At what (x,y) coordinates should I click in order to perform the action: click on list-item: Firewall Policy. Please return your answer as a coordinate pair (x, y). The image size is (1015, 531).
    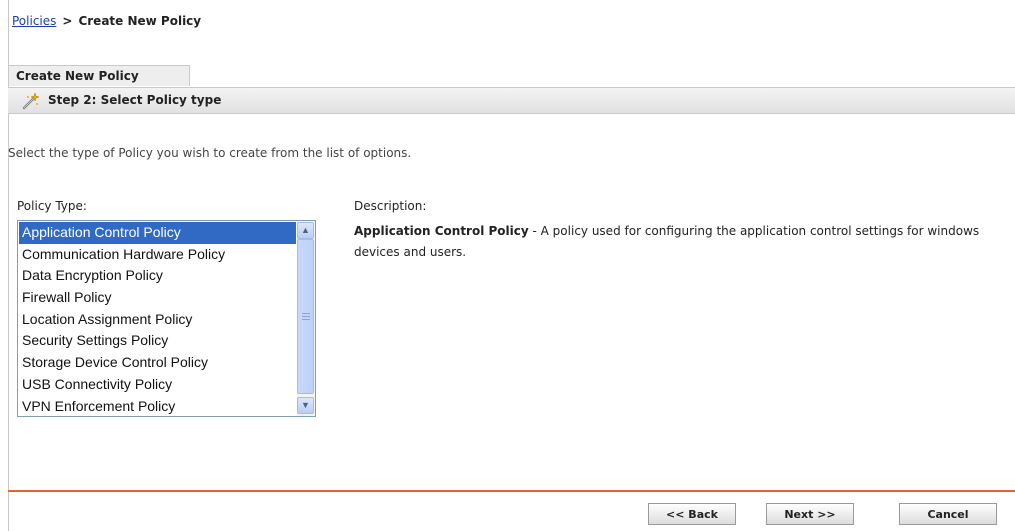
    Looking at the image, I should click on (157, 298).